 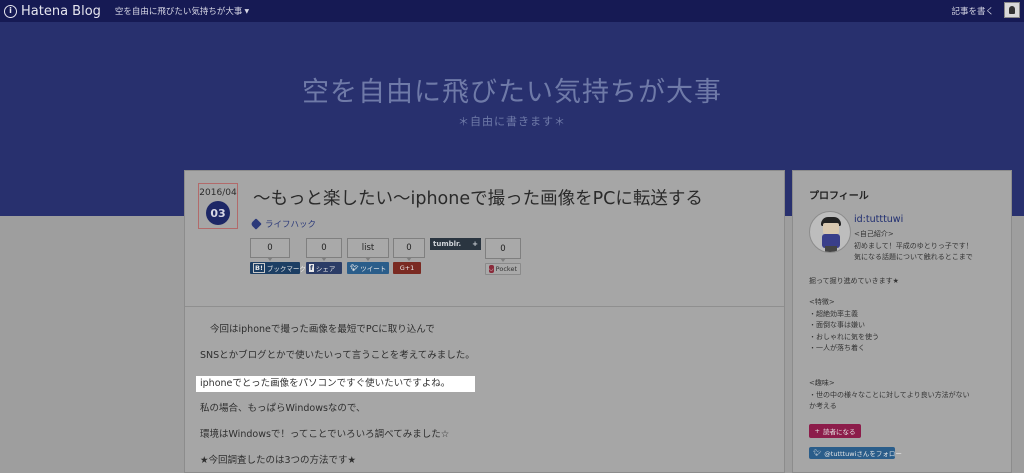 What do you see at coordinates (61, 11) in the screenshot?
I see `brand-name: Hatena Blog` at bounding box center [61, 11].